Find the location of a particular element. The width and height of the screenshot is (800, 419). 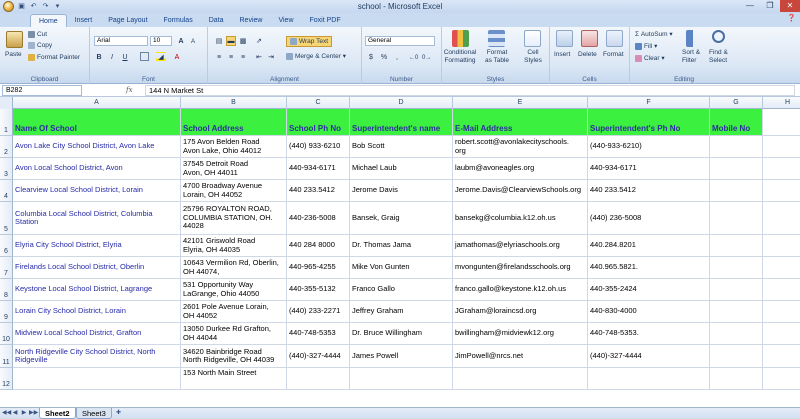

header-cell-a: Name Of School is located at coordinates (97, 122).